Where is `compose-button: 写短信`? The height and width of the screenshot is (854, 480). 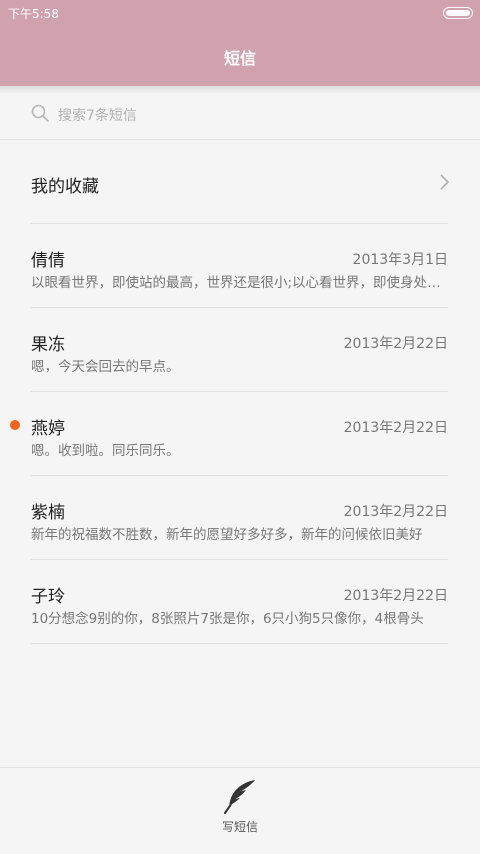
compose-button: 写短信 is located at coordinates (240, 811).